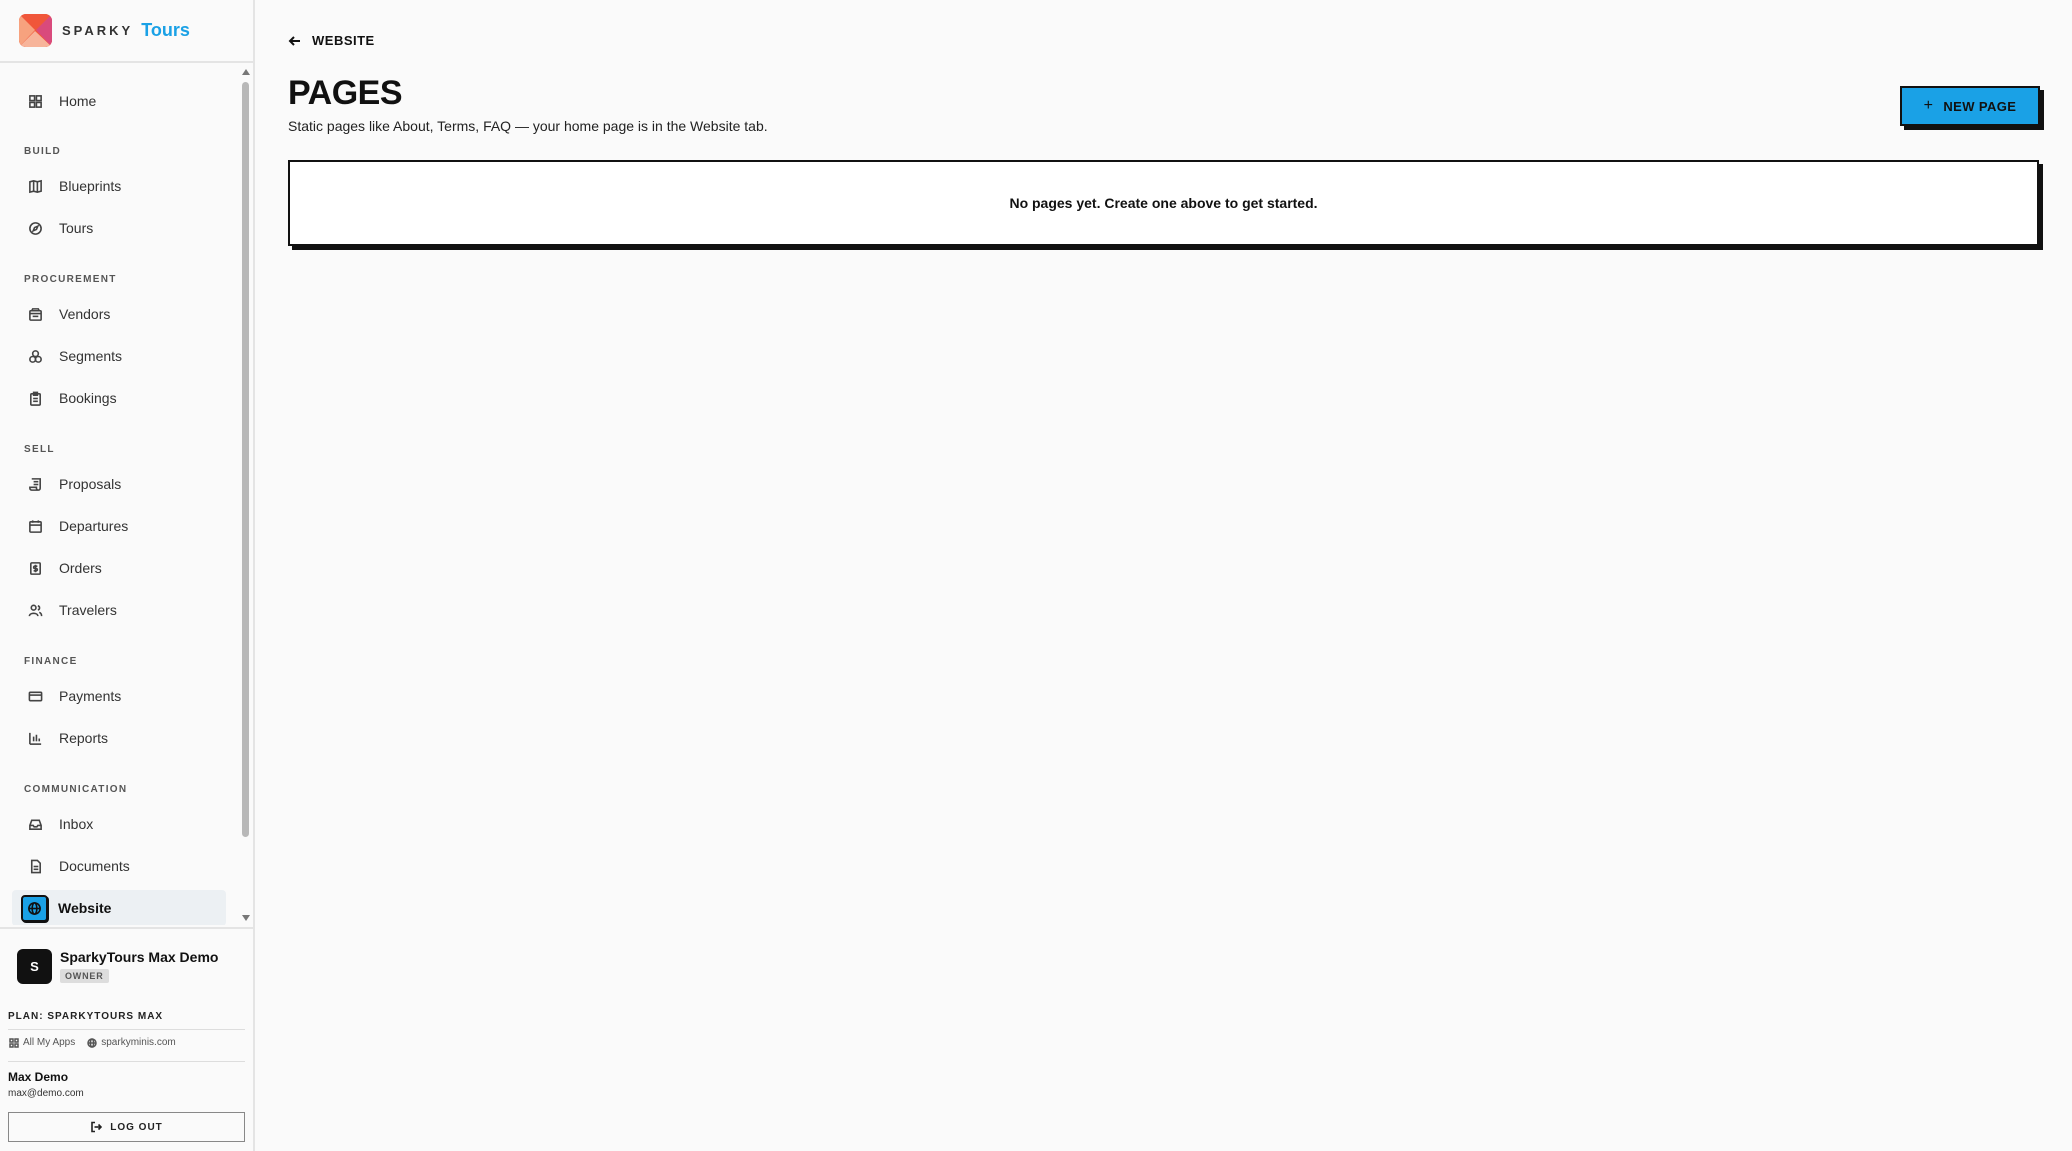  I want to click on site-label: sparkyminis.com, so click(138, 1042).